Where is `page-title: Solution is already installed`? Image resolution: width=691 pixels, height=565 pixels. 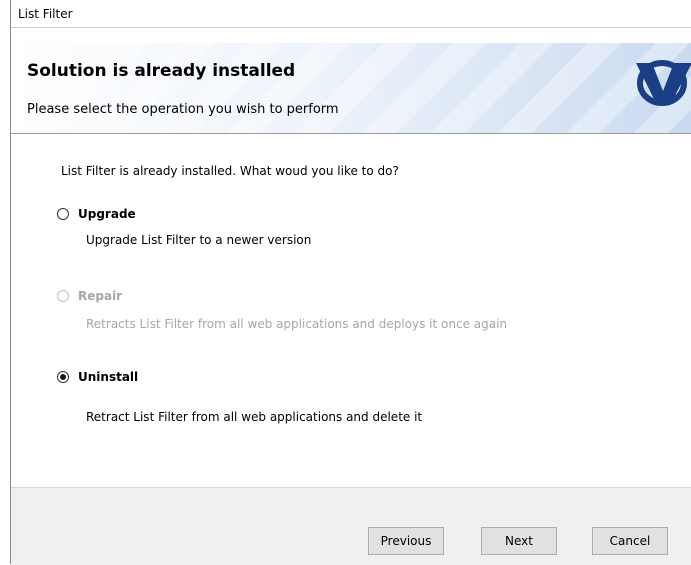 page-title: Solution is already installed is located at coordinates (161, 71).